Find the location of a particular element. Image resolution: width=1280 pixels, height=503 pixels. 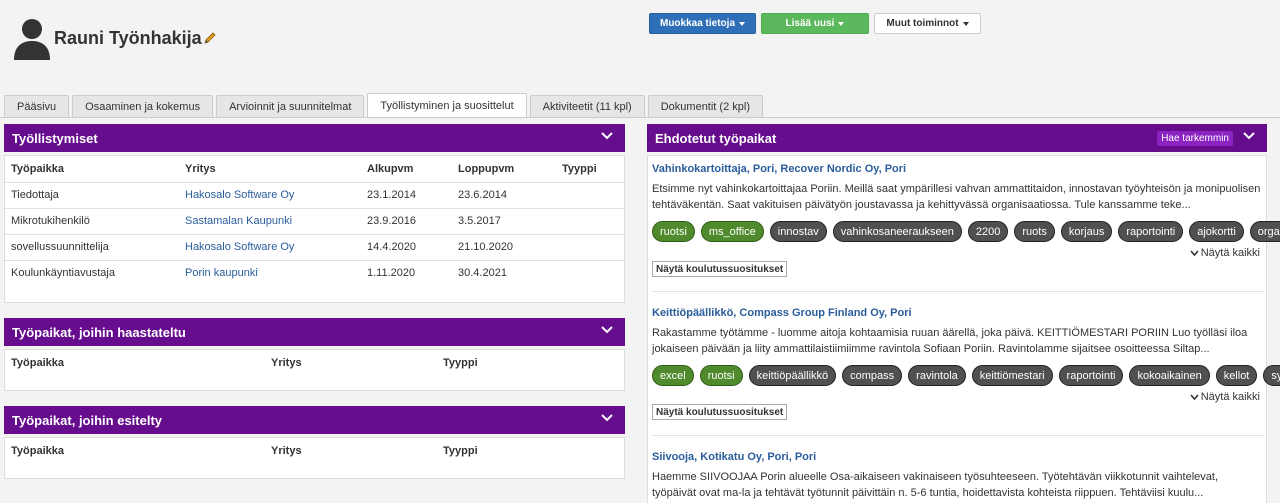

suggested-header: Ehdotetut työpaikat Hae tarkemmin is located at coordinates (957, 138).